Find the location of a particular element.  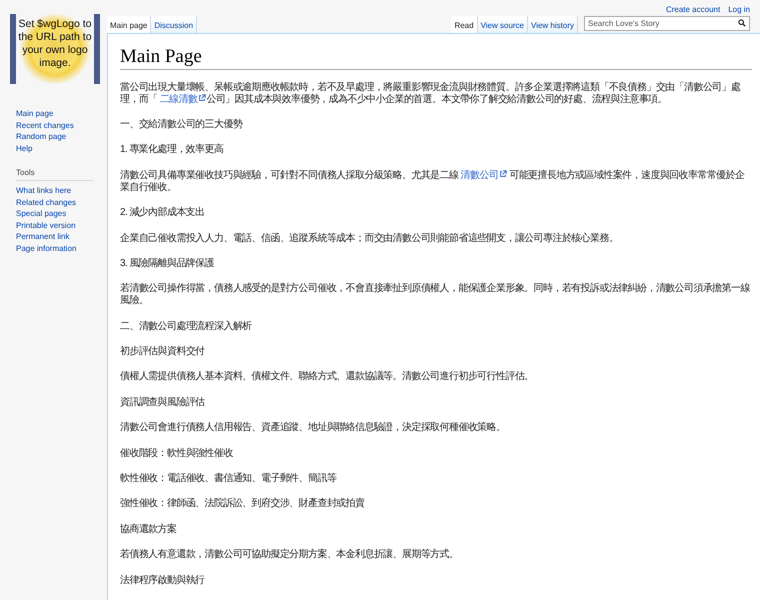

view-tab: View source is located at coordinates (503, 24).